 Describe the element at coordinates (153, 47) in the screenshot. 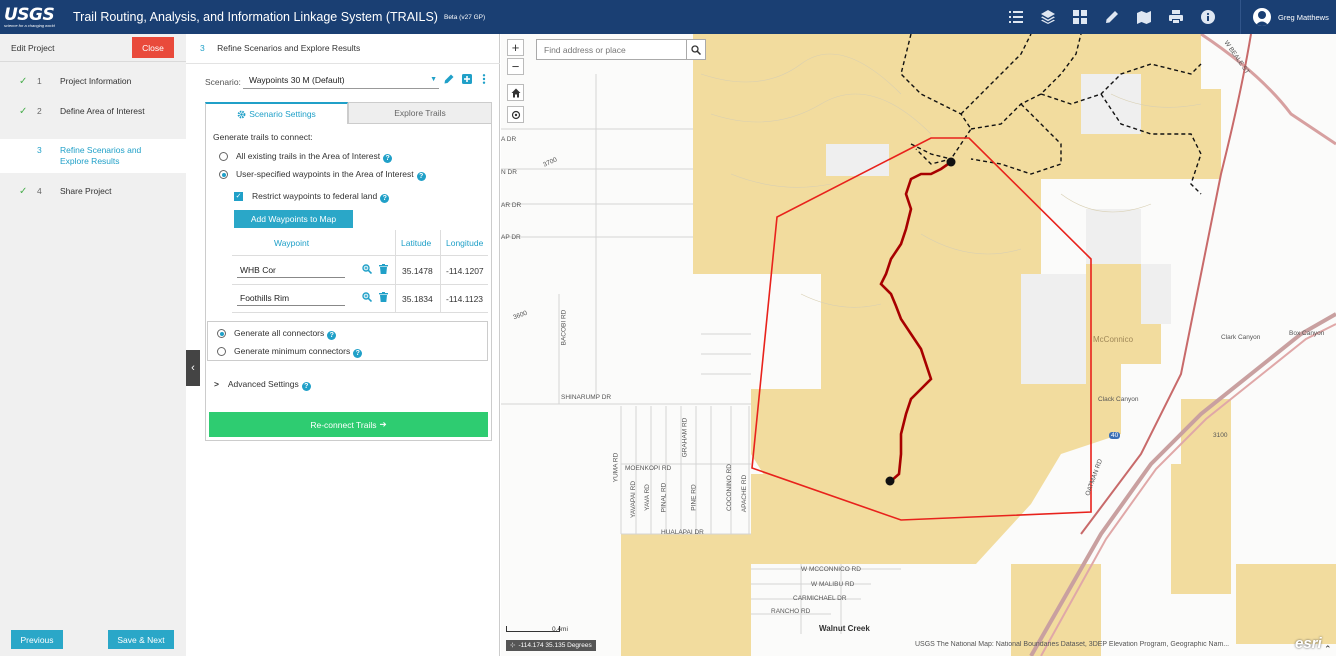

I see `close-button: Close` at that location.